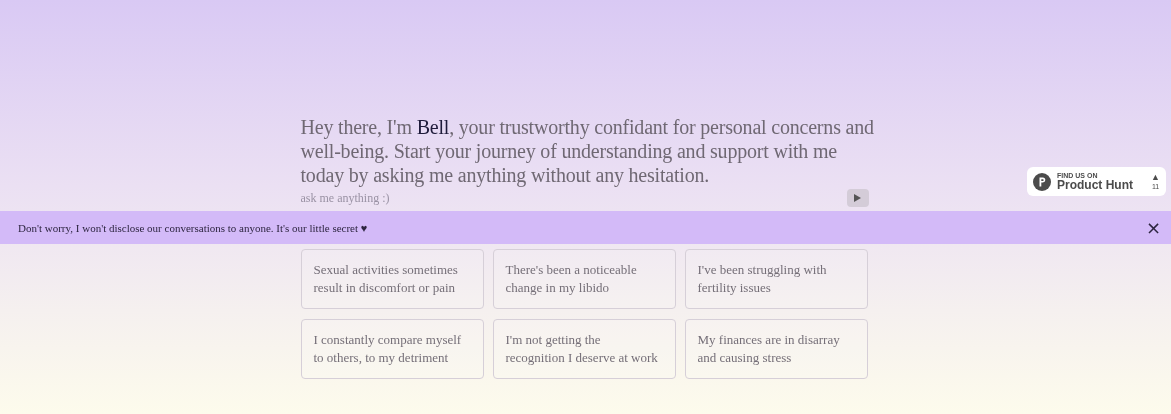 The width and height of the screenshot is (1171, 414). I want to click on close-button: ×, so click(1153, 227).